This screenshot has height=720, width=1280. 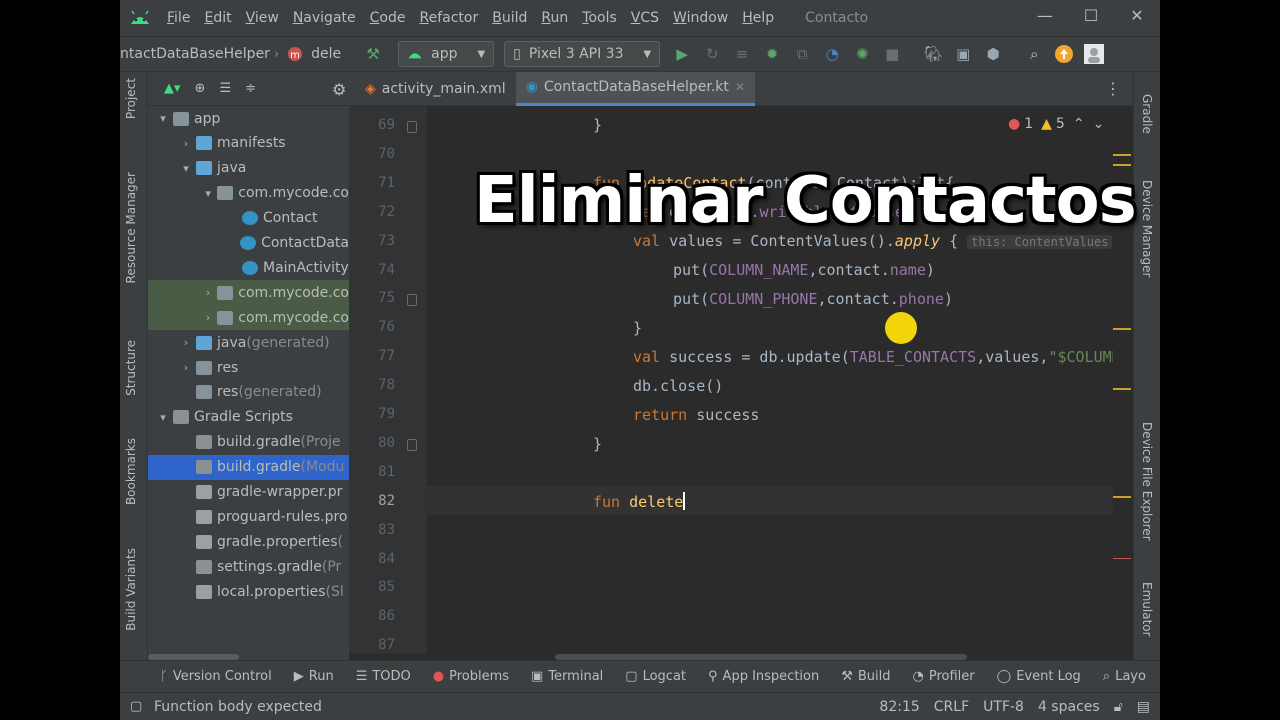 What do you see at coordinates (582, 54) in the screenshot?
I see `device-select: ▯ Pixel 3 API 33 ▼` at bounding box center [582, 54].